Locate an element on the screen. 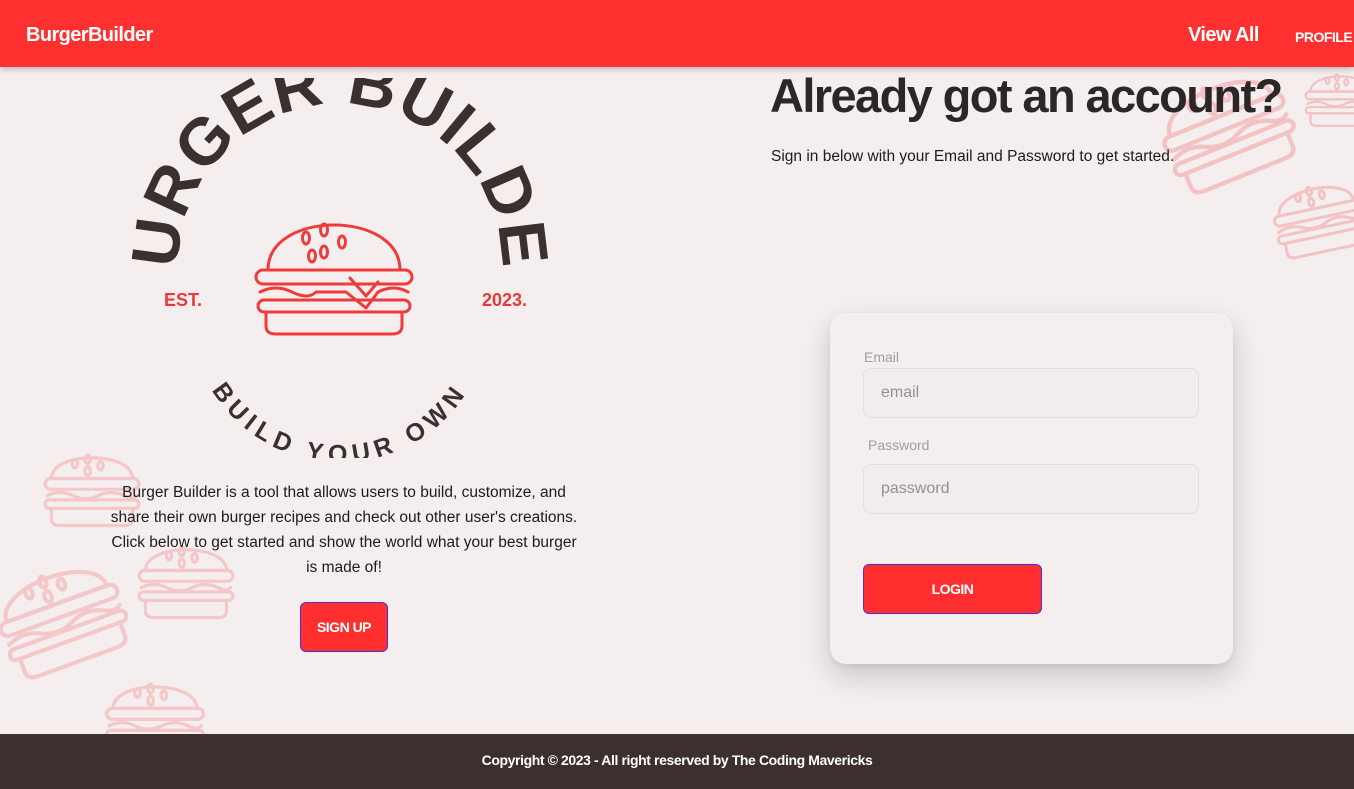  brand-link: BurgerBuilder is located at coordinates (89, 35).